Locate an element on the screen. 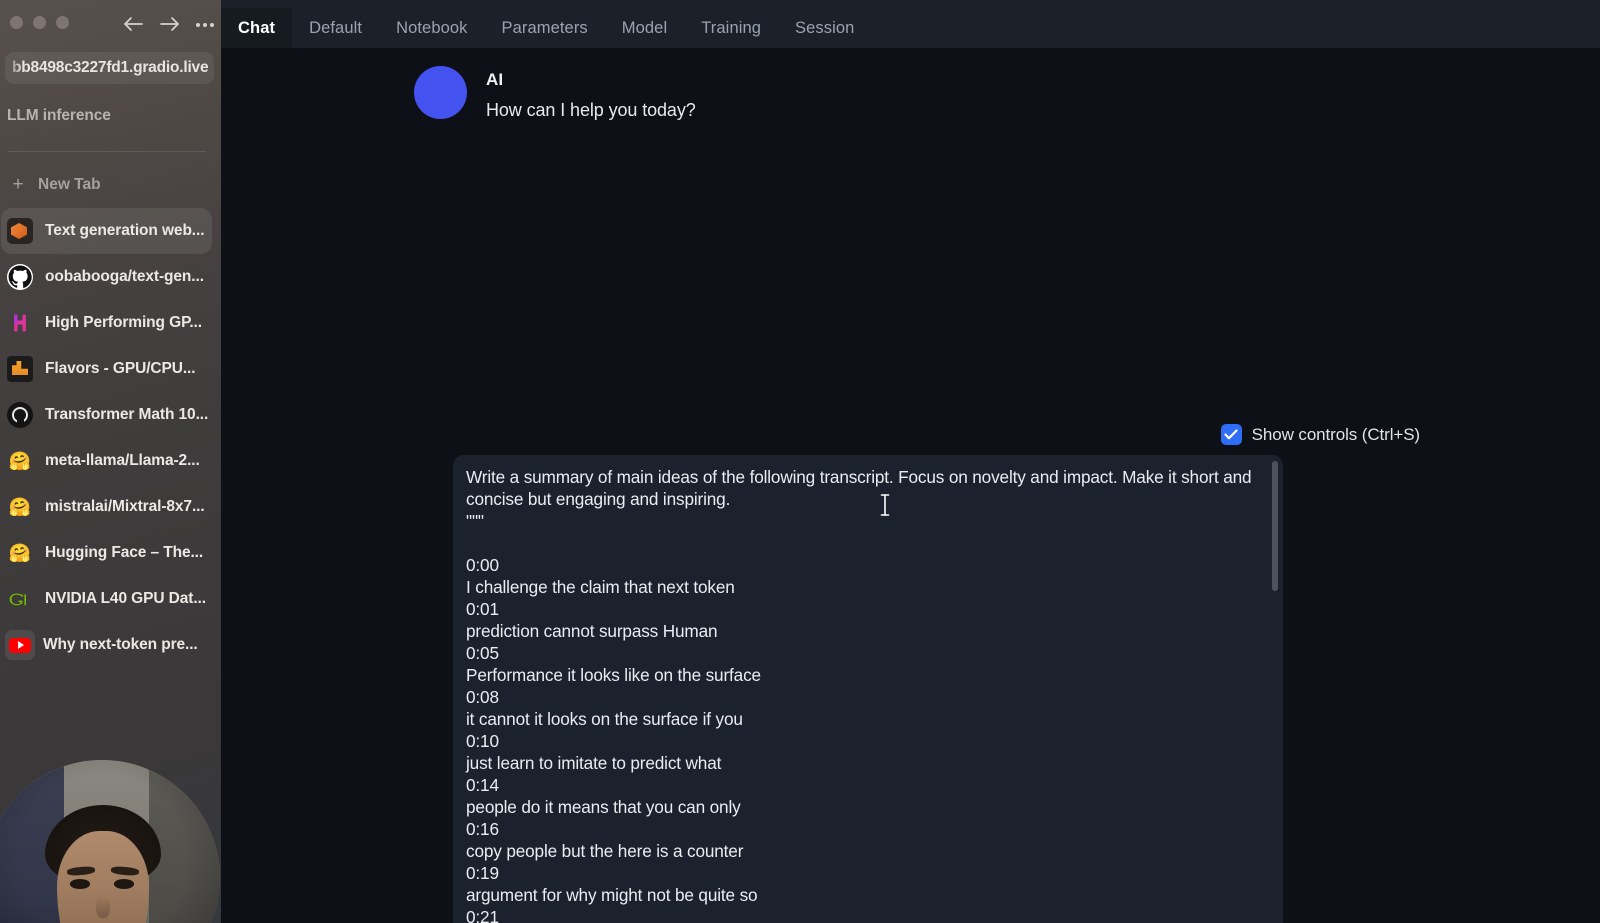 Image resolution: width=1600 pixels, height=923 pixels. prompt-scrollbar is located at coordinates (1275, 688).